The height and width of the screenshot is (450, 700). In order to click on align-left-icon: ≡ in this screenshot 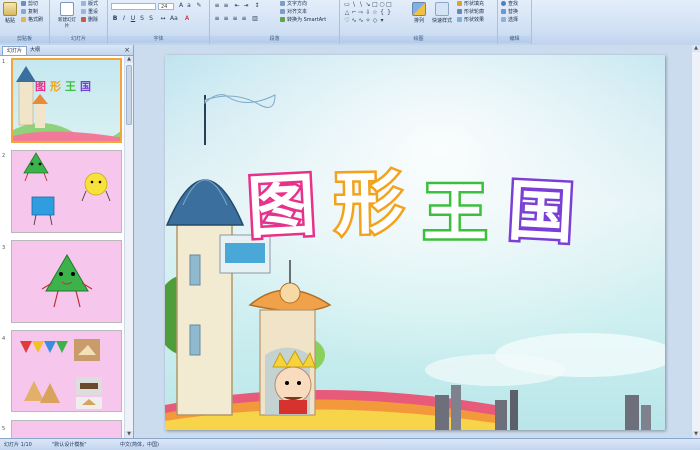, I will do `click(217, 19)`.